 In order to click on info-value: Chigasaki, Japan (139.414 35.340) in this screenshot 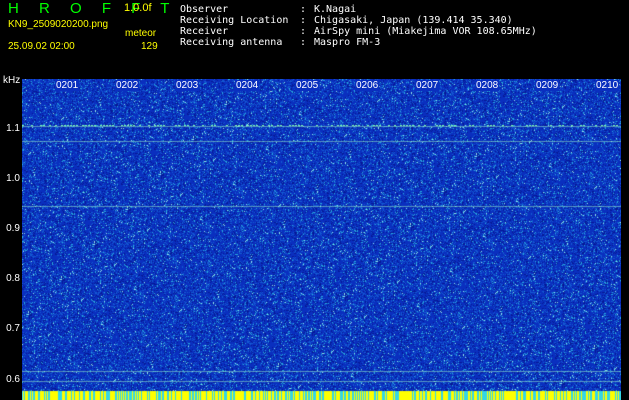, I will do `click(413, 20)`.